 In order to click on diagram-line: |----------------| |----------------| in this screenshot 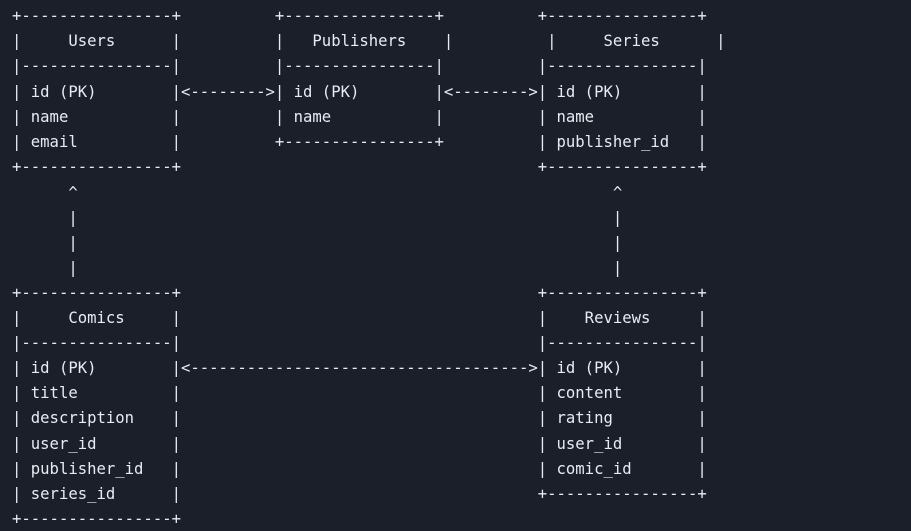, I will do `click(359, 343)`.